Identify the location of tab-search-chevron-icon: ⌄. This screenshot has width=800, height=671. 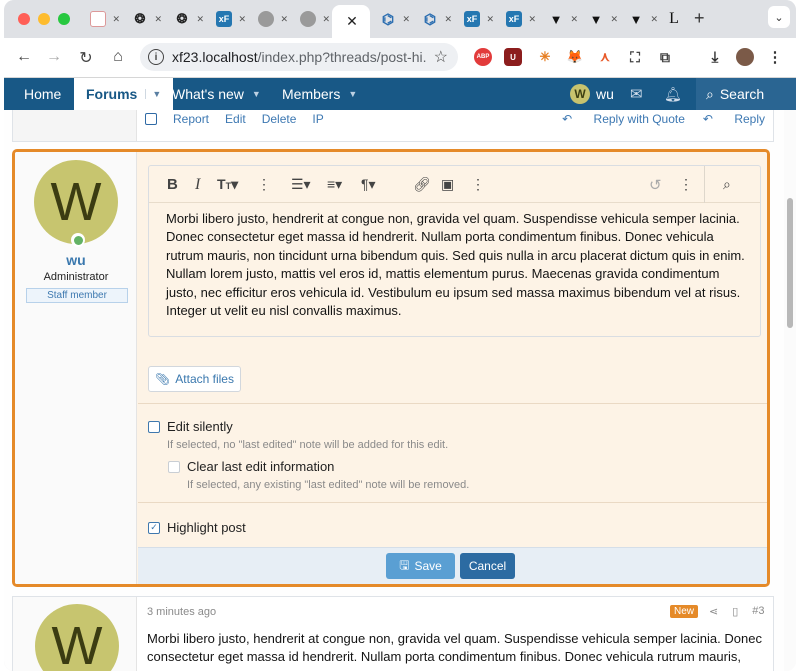
(779, 17).